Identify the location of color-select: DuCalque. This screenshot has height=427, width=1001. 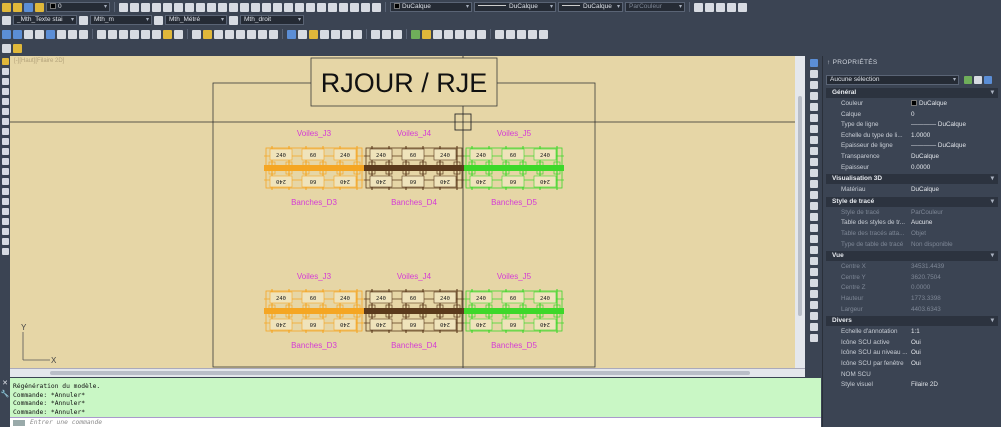
(431, 7).